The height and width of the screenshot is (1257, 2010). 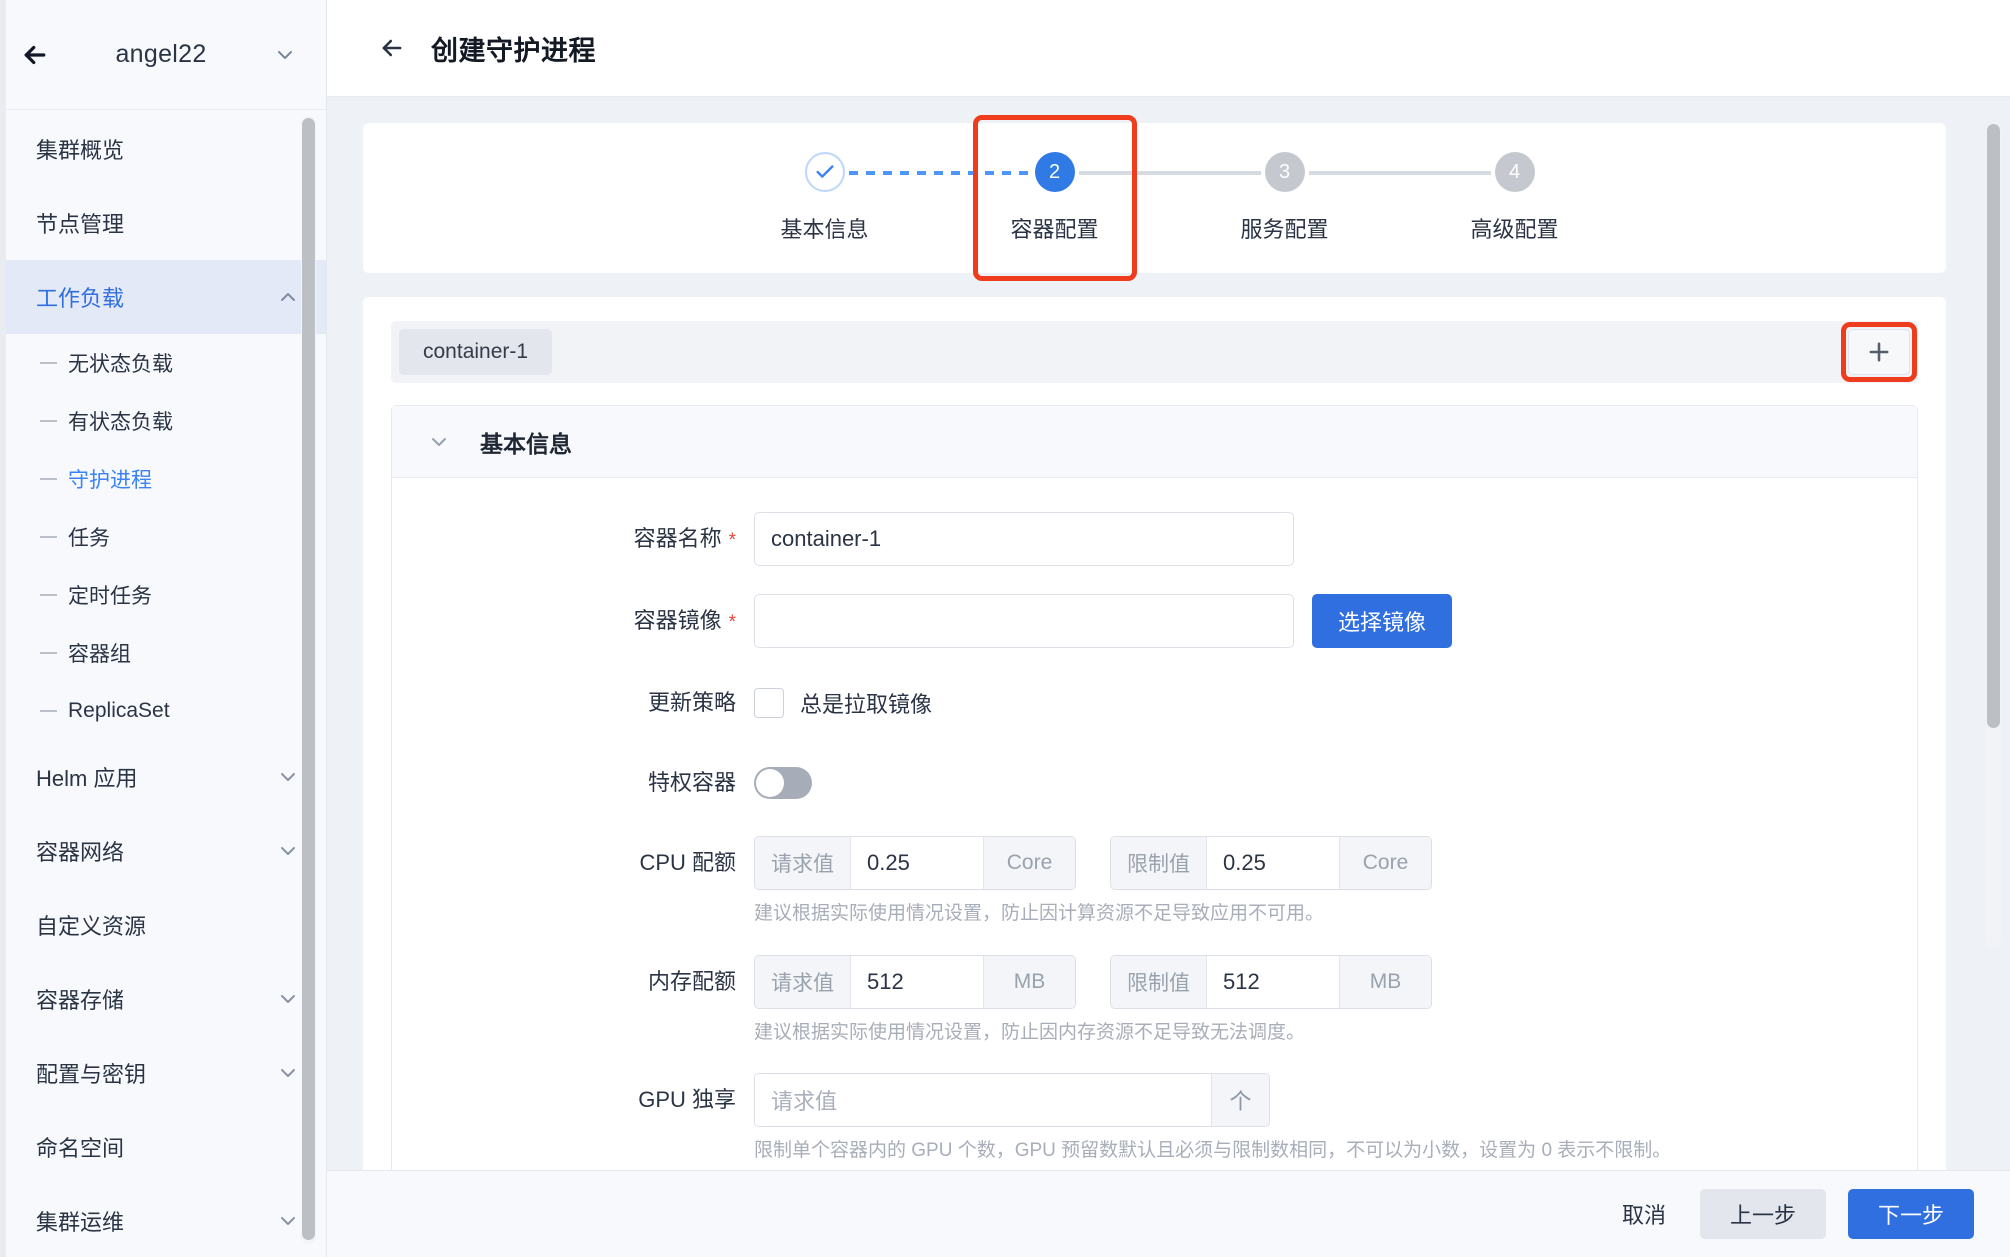 What do you see at coordinates (99, 654) in the screenshot?
I see `sidebar-subitem-label: 容器组` at bounding box center [99, 654].